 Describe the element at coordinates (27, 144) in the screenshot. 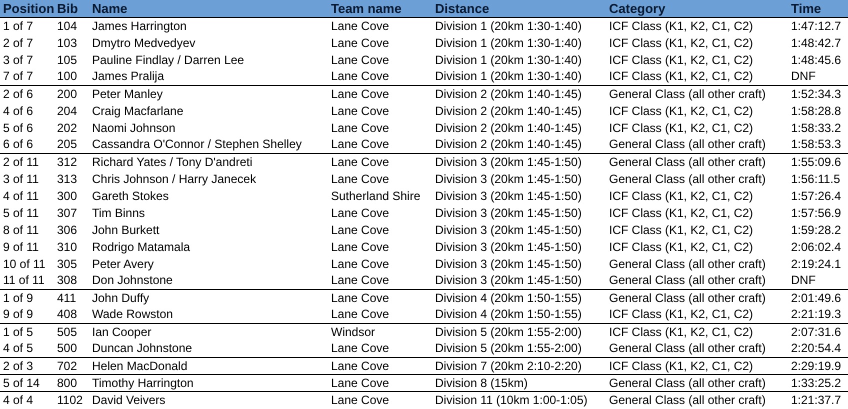

I see `table-cell: 6 of 6` at that location.